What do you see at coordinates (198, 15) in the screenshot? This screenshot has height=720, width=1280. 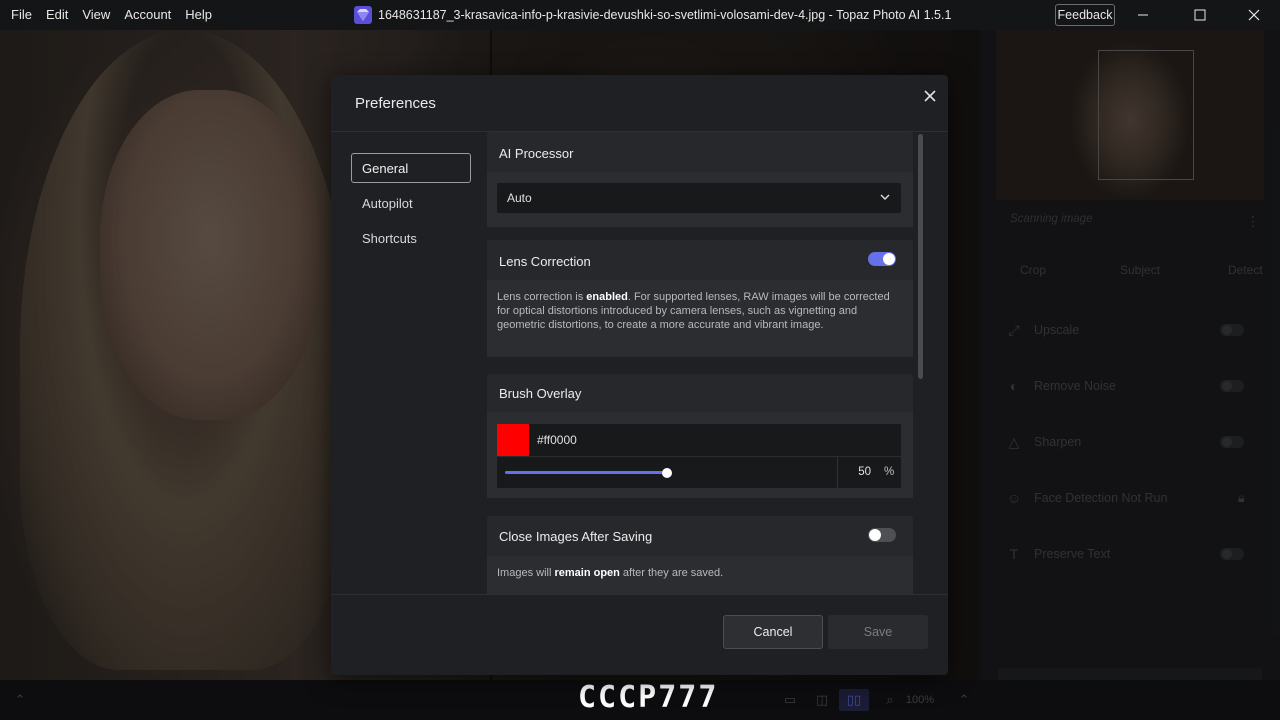 I see `menu-help: Help` at bounding box center [198, 15].